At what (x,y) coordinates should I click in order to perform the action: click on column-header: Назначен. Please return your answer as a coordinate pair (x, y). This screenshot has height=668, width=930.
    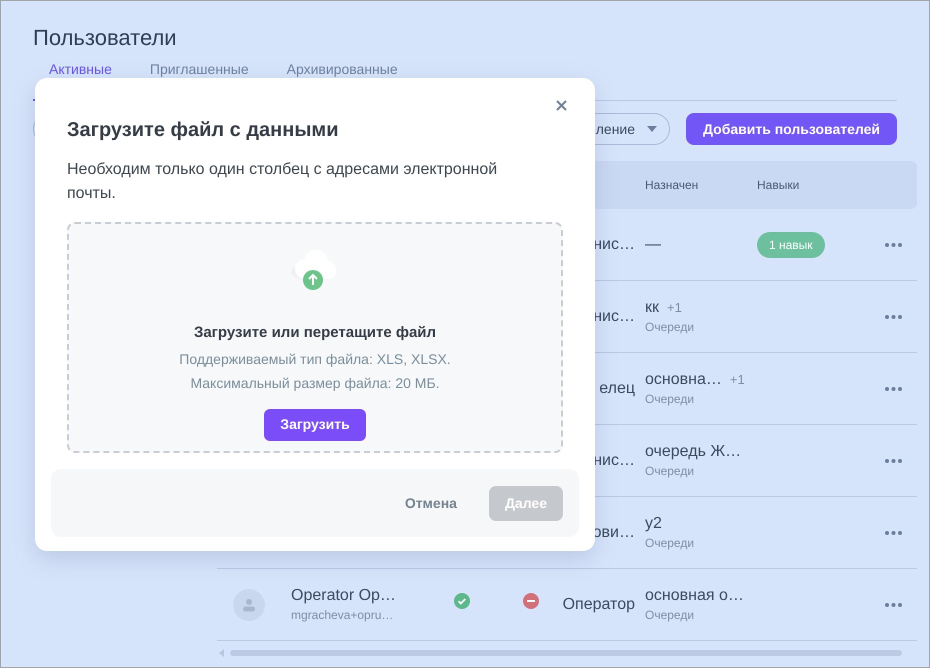
    Looking at the image, I should click on (672, 185).